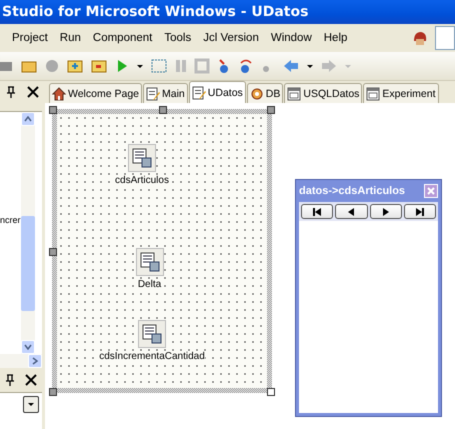 The height and width of the screenshot is (429, 455). I want to click on editor-tab: UDatos, so click(217, 92).